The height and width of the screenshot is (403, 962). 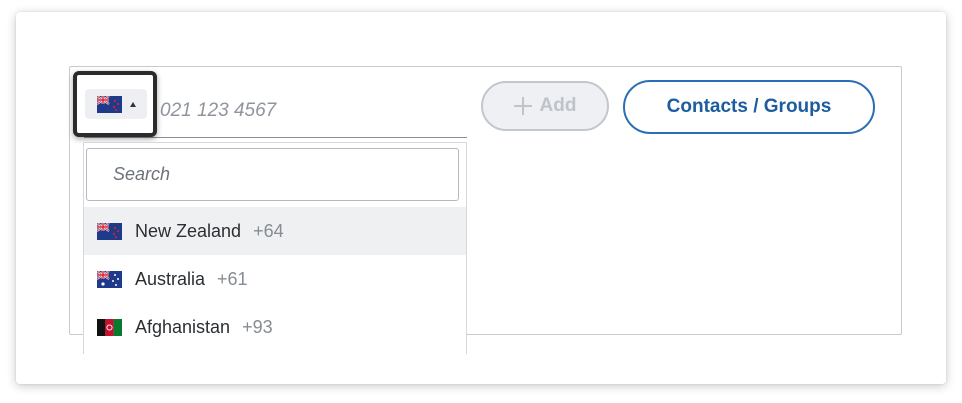 I want to click on add-button: Add, so click(x=545, y=106).